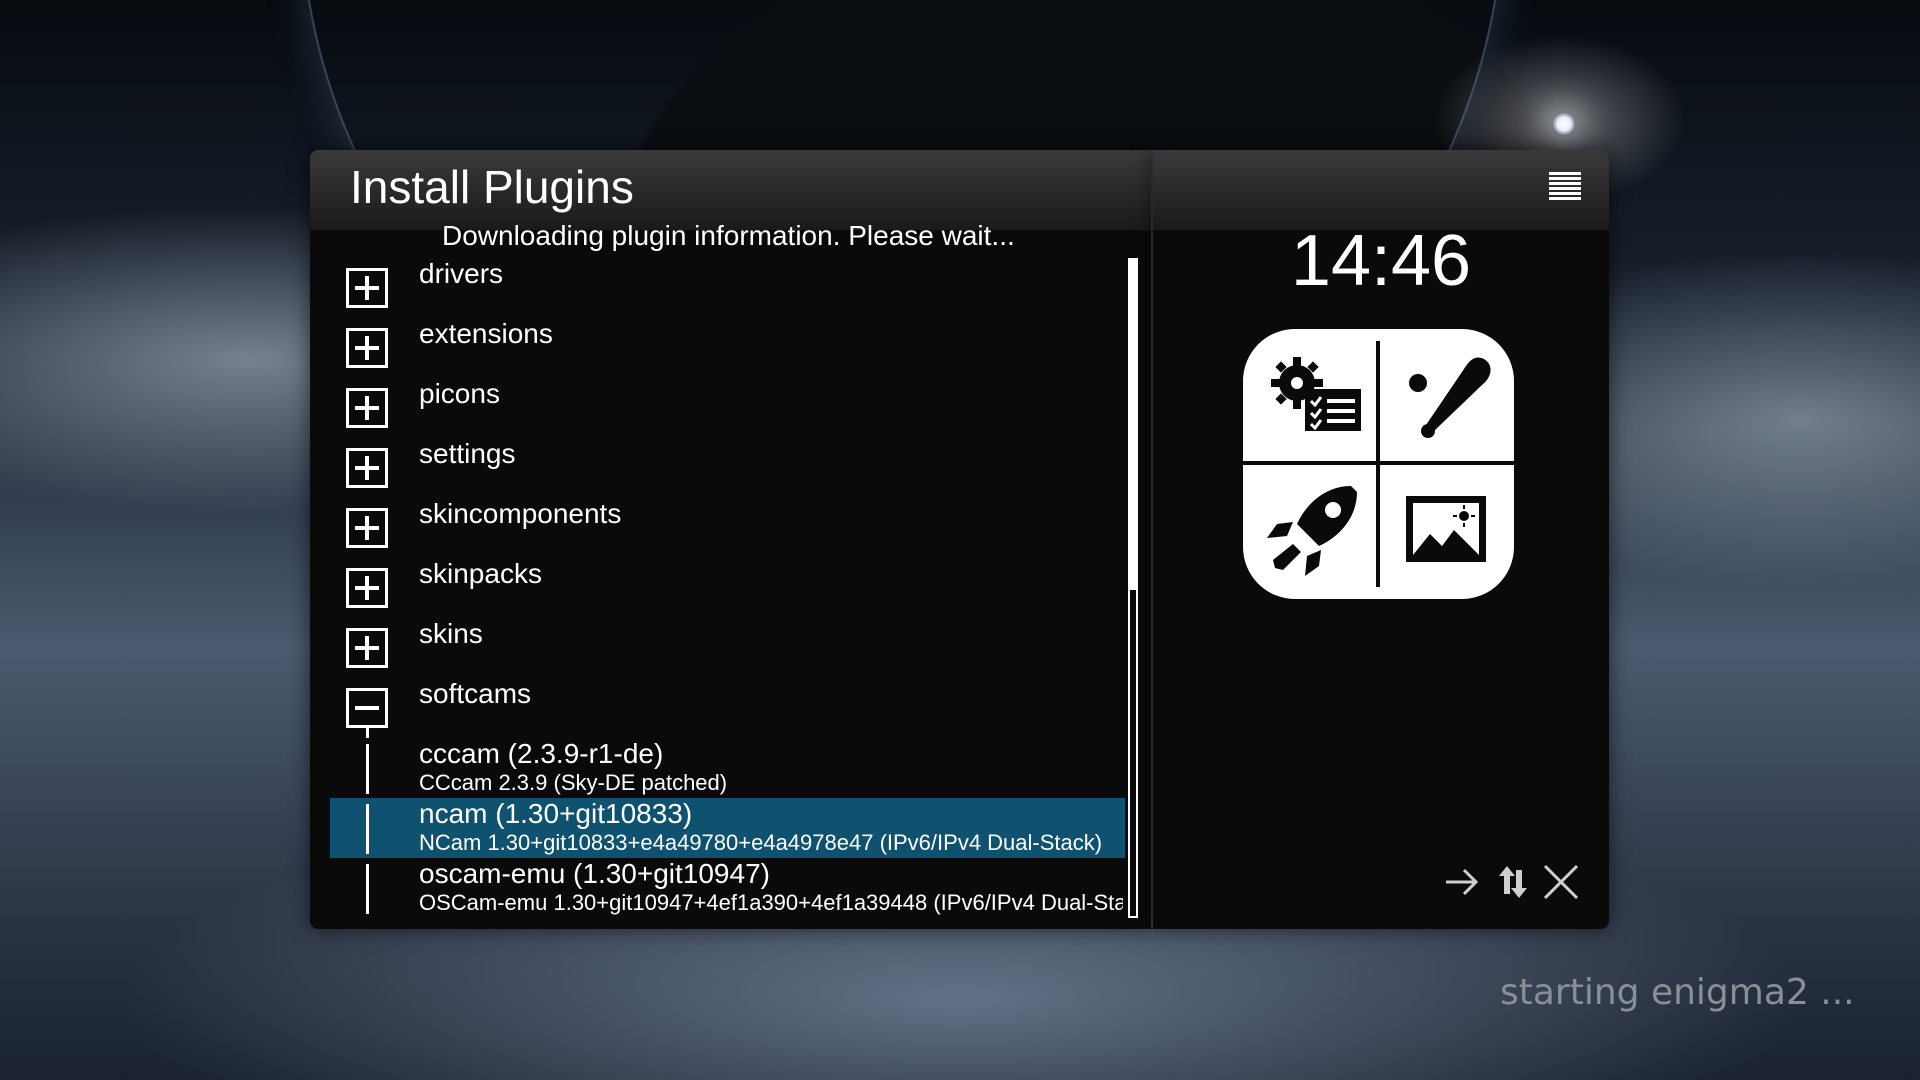 This screenshot has height=1080, width=1920. Describe the element at coordinates (492, 187) in the screenshot. I see `page-title: Install Plugins` at that location.